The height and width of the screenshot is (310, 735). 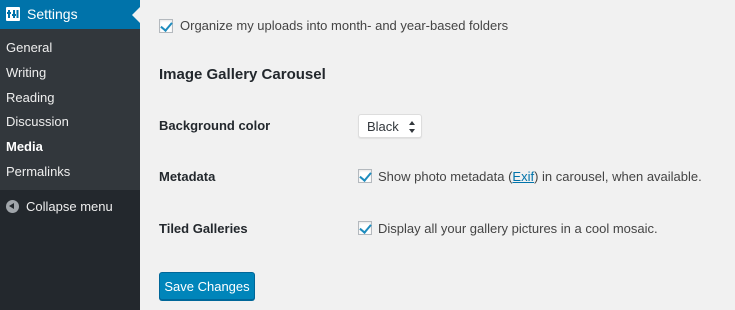 What do you see at coordinates (136, 15) in the screenshot?
I see `current-menu-arrow` at bounding box center [136, 15].